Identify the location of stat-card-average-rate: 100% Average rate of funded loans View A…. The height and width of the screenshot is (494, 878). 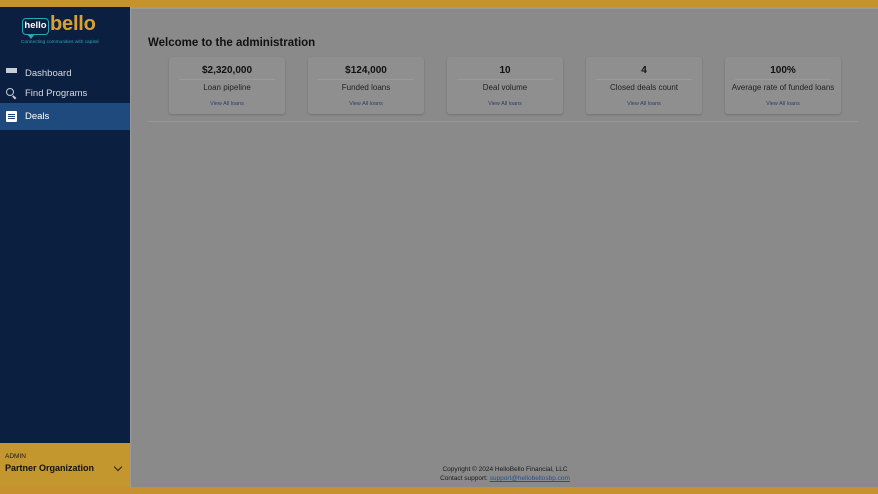
(783, 85).